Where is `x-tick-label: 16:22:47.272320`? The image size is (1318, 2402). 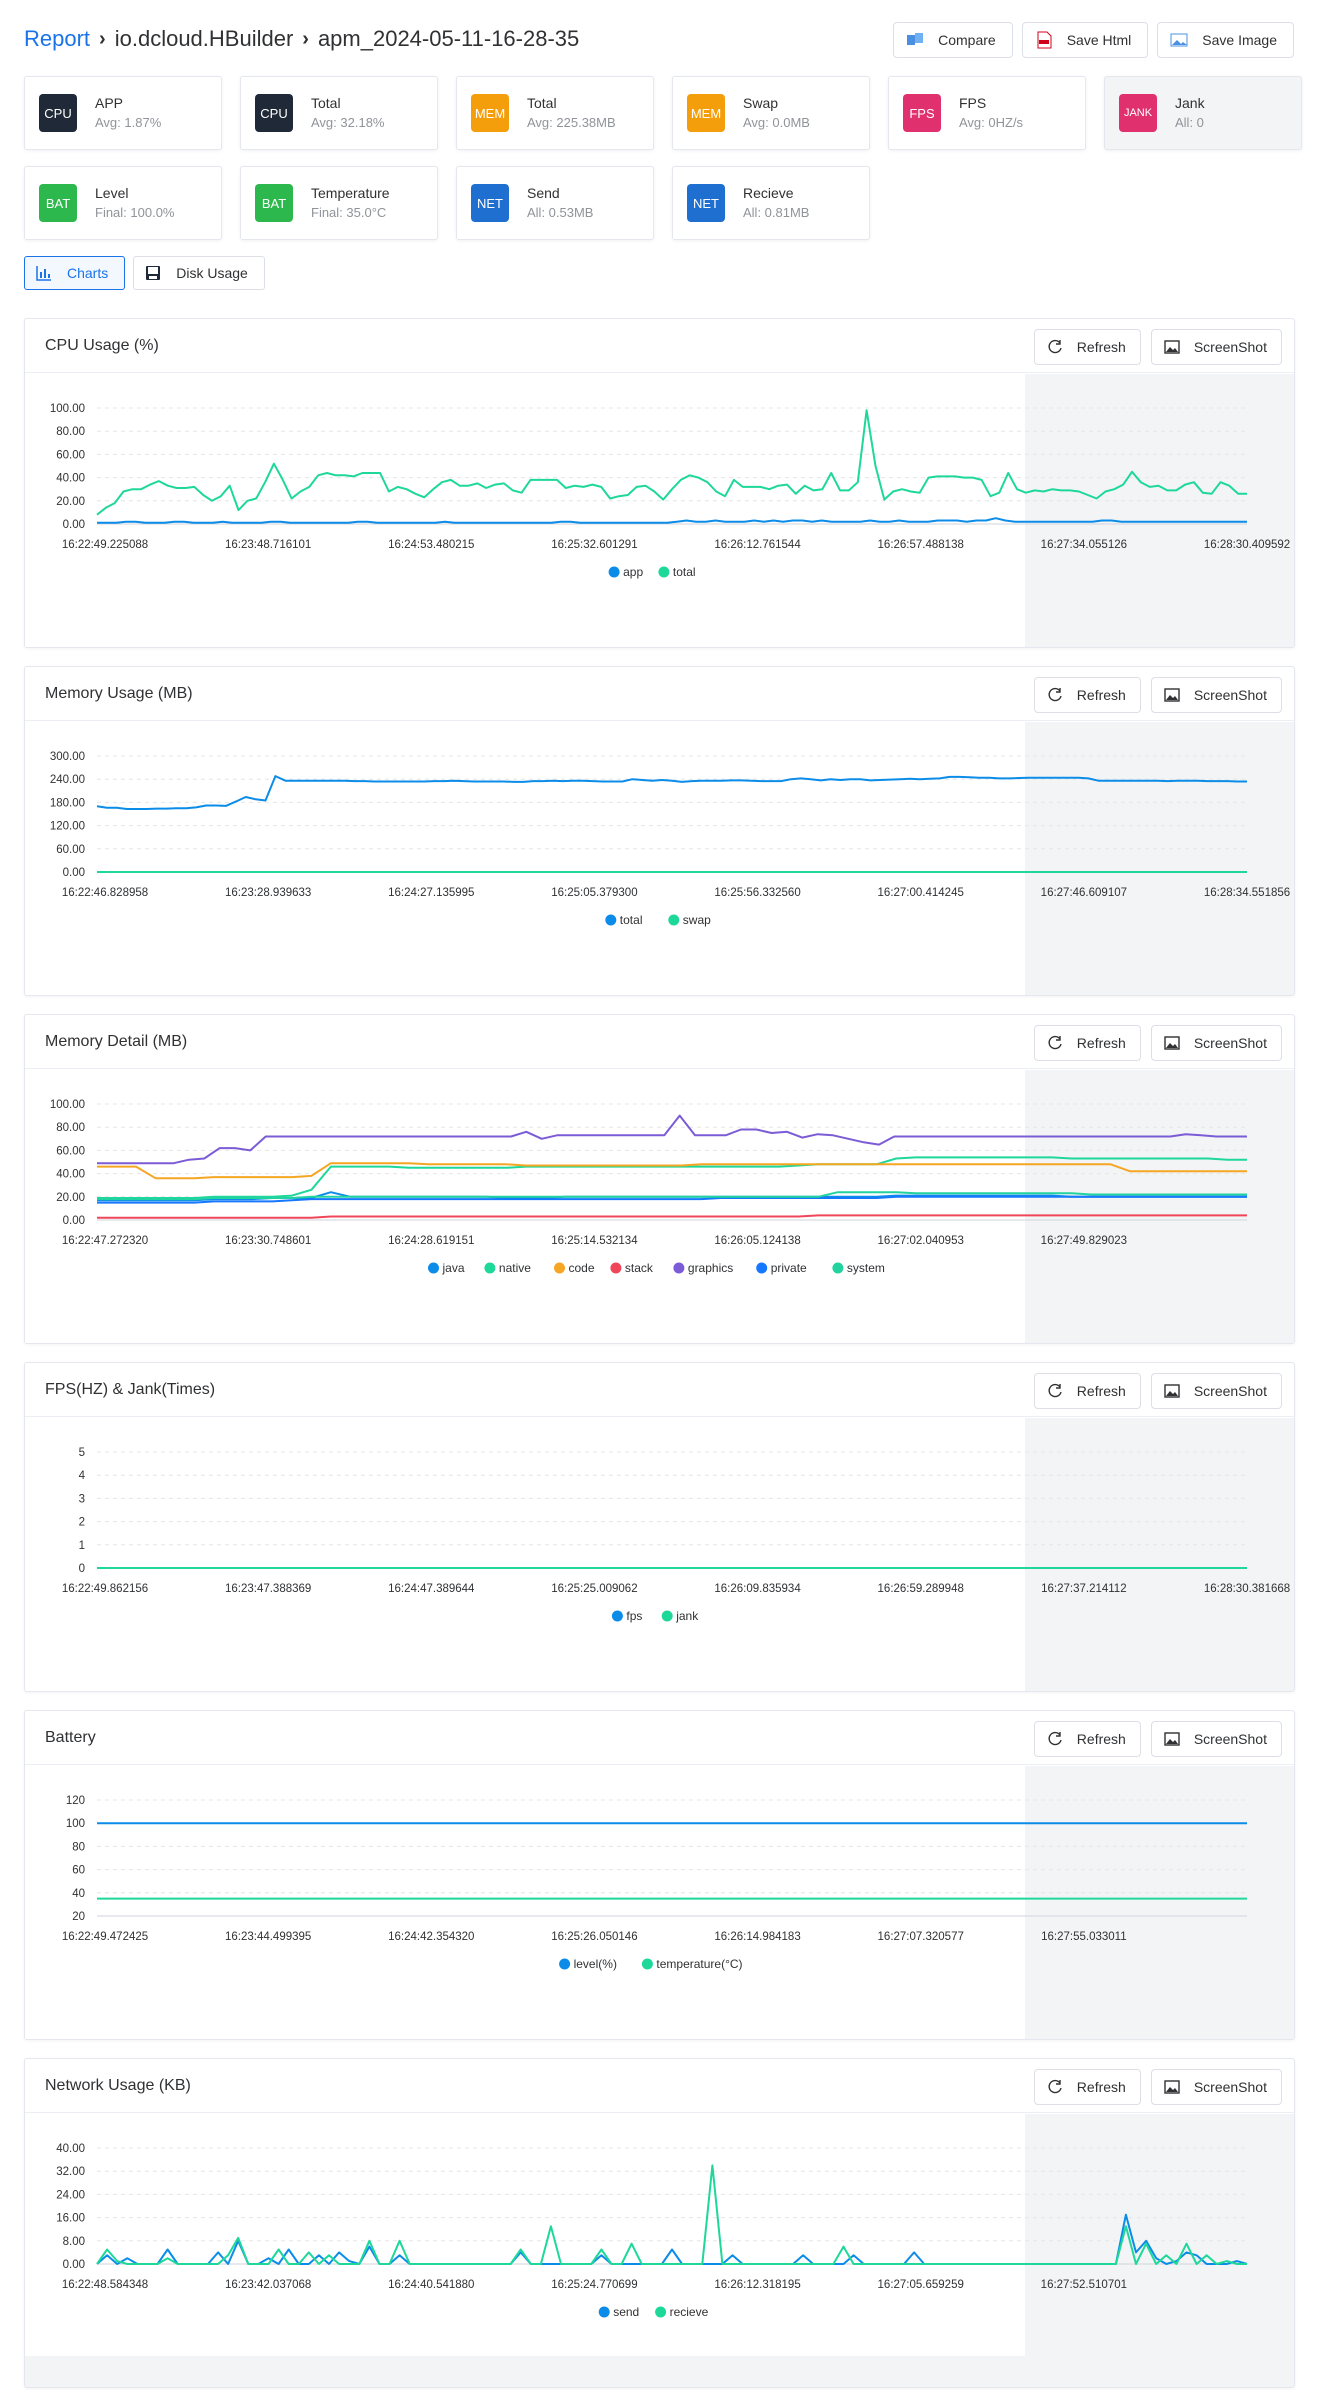 x-tick-label: 16:22:47.272320 is located at coordinates (105, 1241).